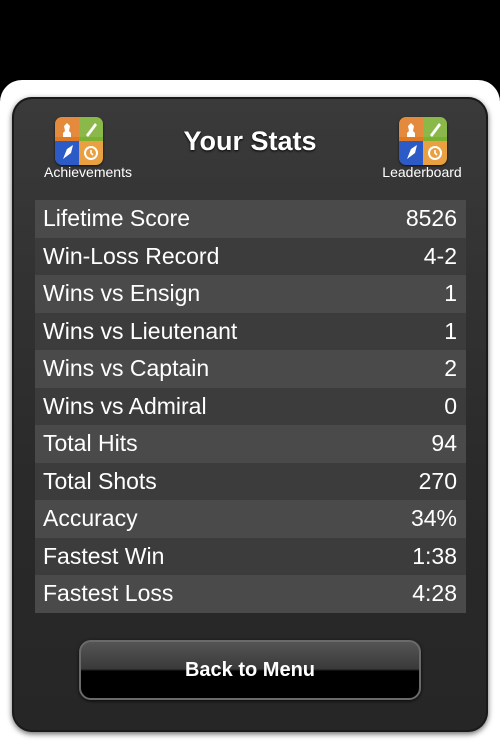  What do you see at coordinates (431, 218) in the screenshot?
I see `stat-value: 8526` at bounding box center [431, 218].